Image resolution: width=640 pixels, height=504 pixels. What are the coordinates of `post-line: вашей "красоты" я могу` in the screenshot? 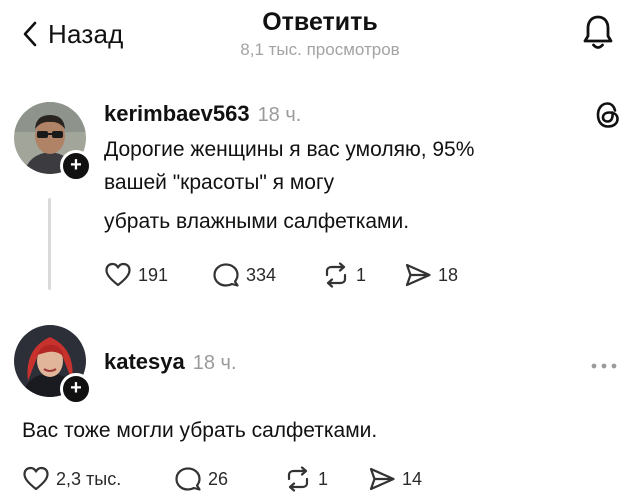 It's located at (219, 182).